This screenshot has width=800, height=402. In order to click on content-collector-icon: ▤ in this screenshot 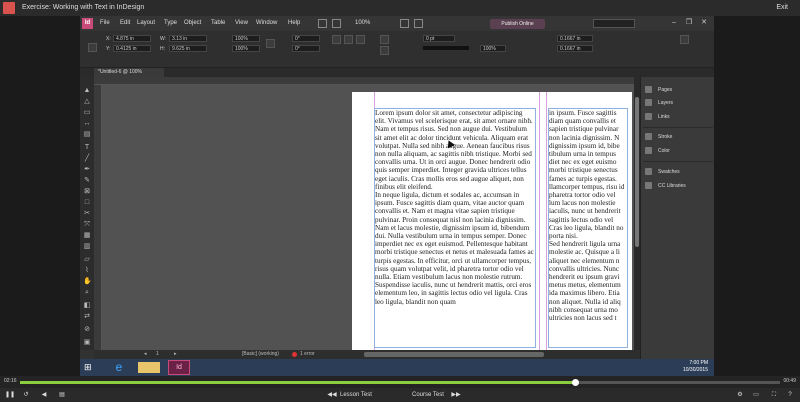, I will do `click(87, 135)`.